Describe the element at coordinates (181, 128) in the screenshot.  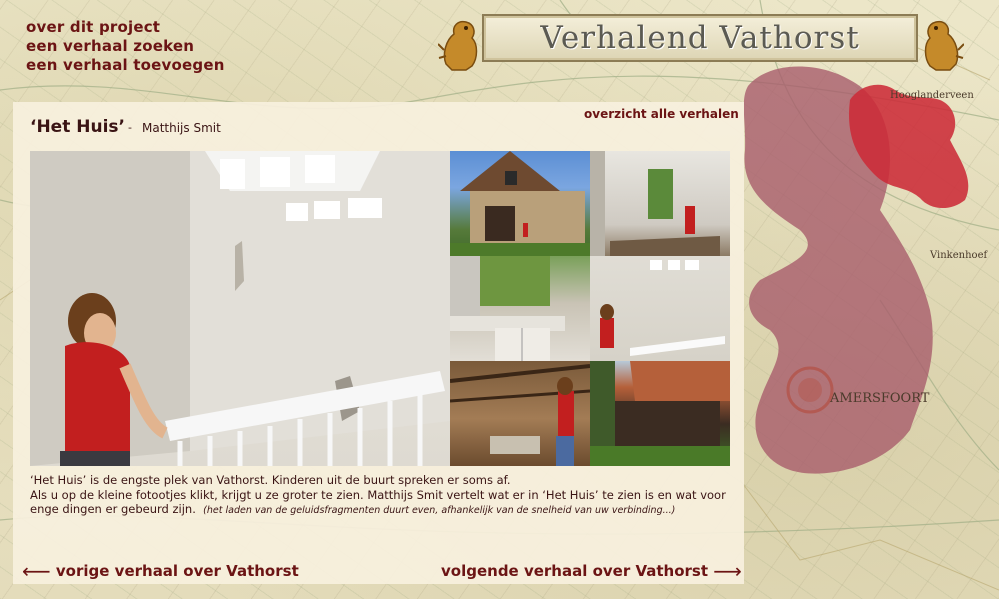
I see `story-author: Matthijs Smit` at that location.